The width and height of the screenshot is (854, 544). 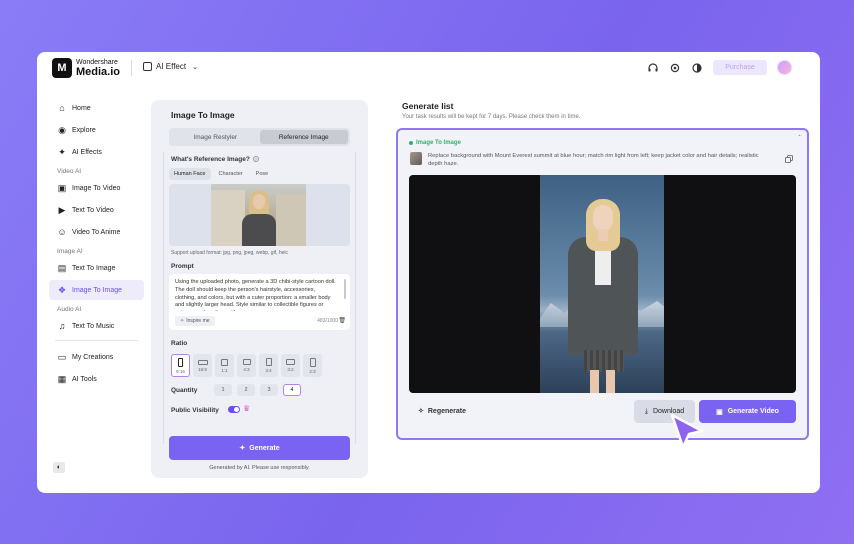 What do you see at coordinates (84, 379) in the screenshot?
I see `sidebar-item-label: AI Tools` at bounding box center [84, 379].